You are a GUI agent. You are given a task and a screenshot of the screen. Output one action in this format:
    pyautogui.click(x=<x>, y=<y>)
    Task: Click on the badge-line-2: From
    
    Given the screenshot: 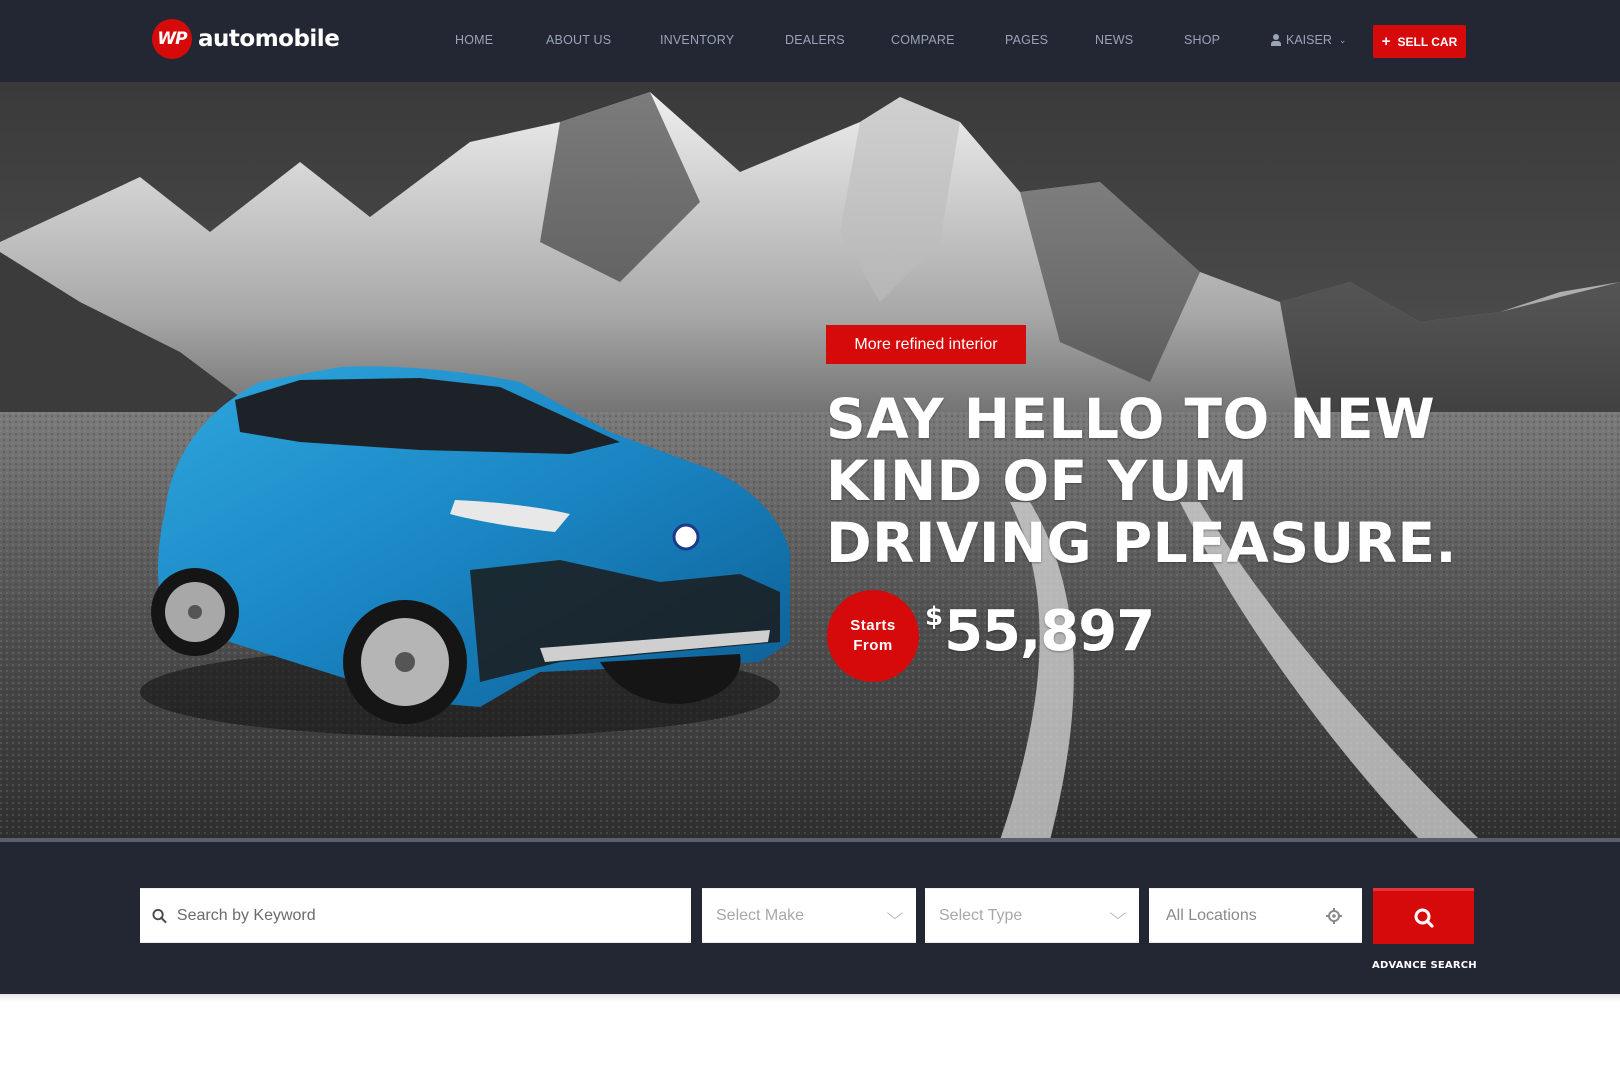 What is the action you would take?
    pyautogui.click(x=873, y=645)
    